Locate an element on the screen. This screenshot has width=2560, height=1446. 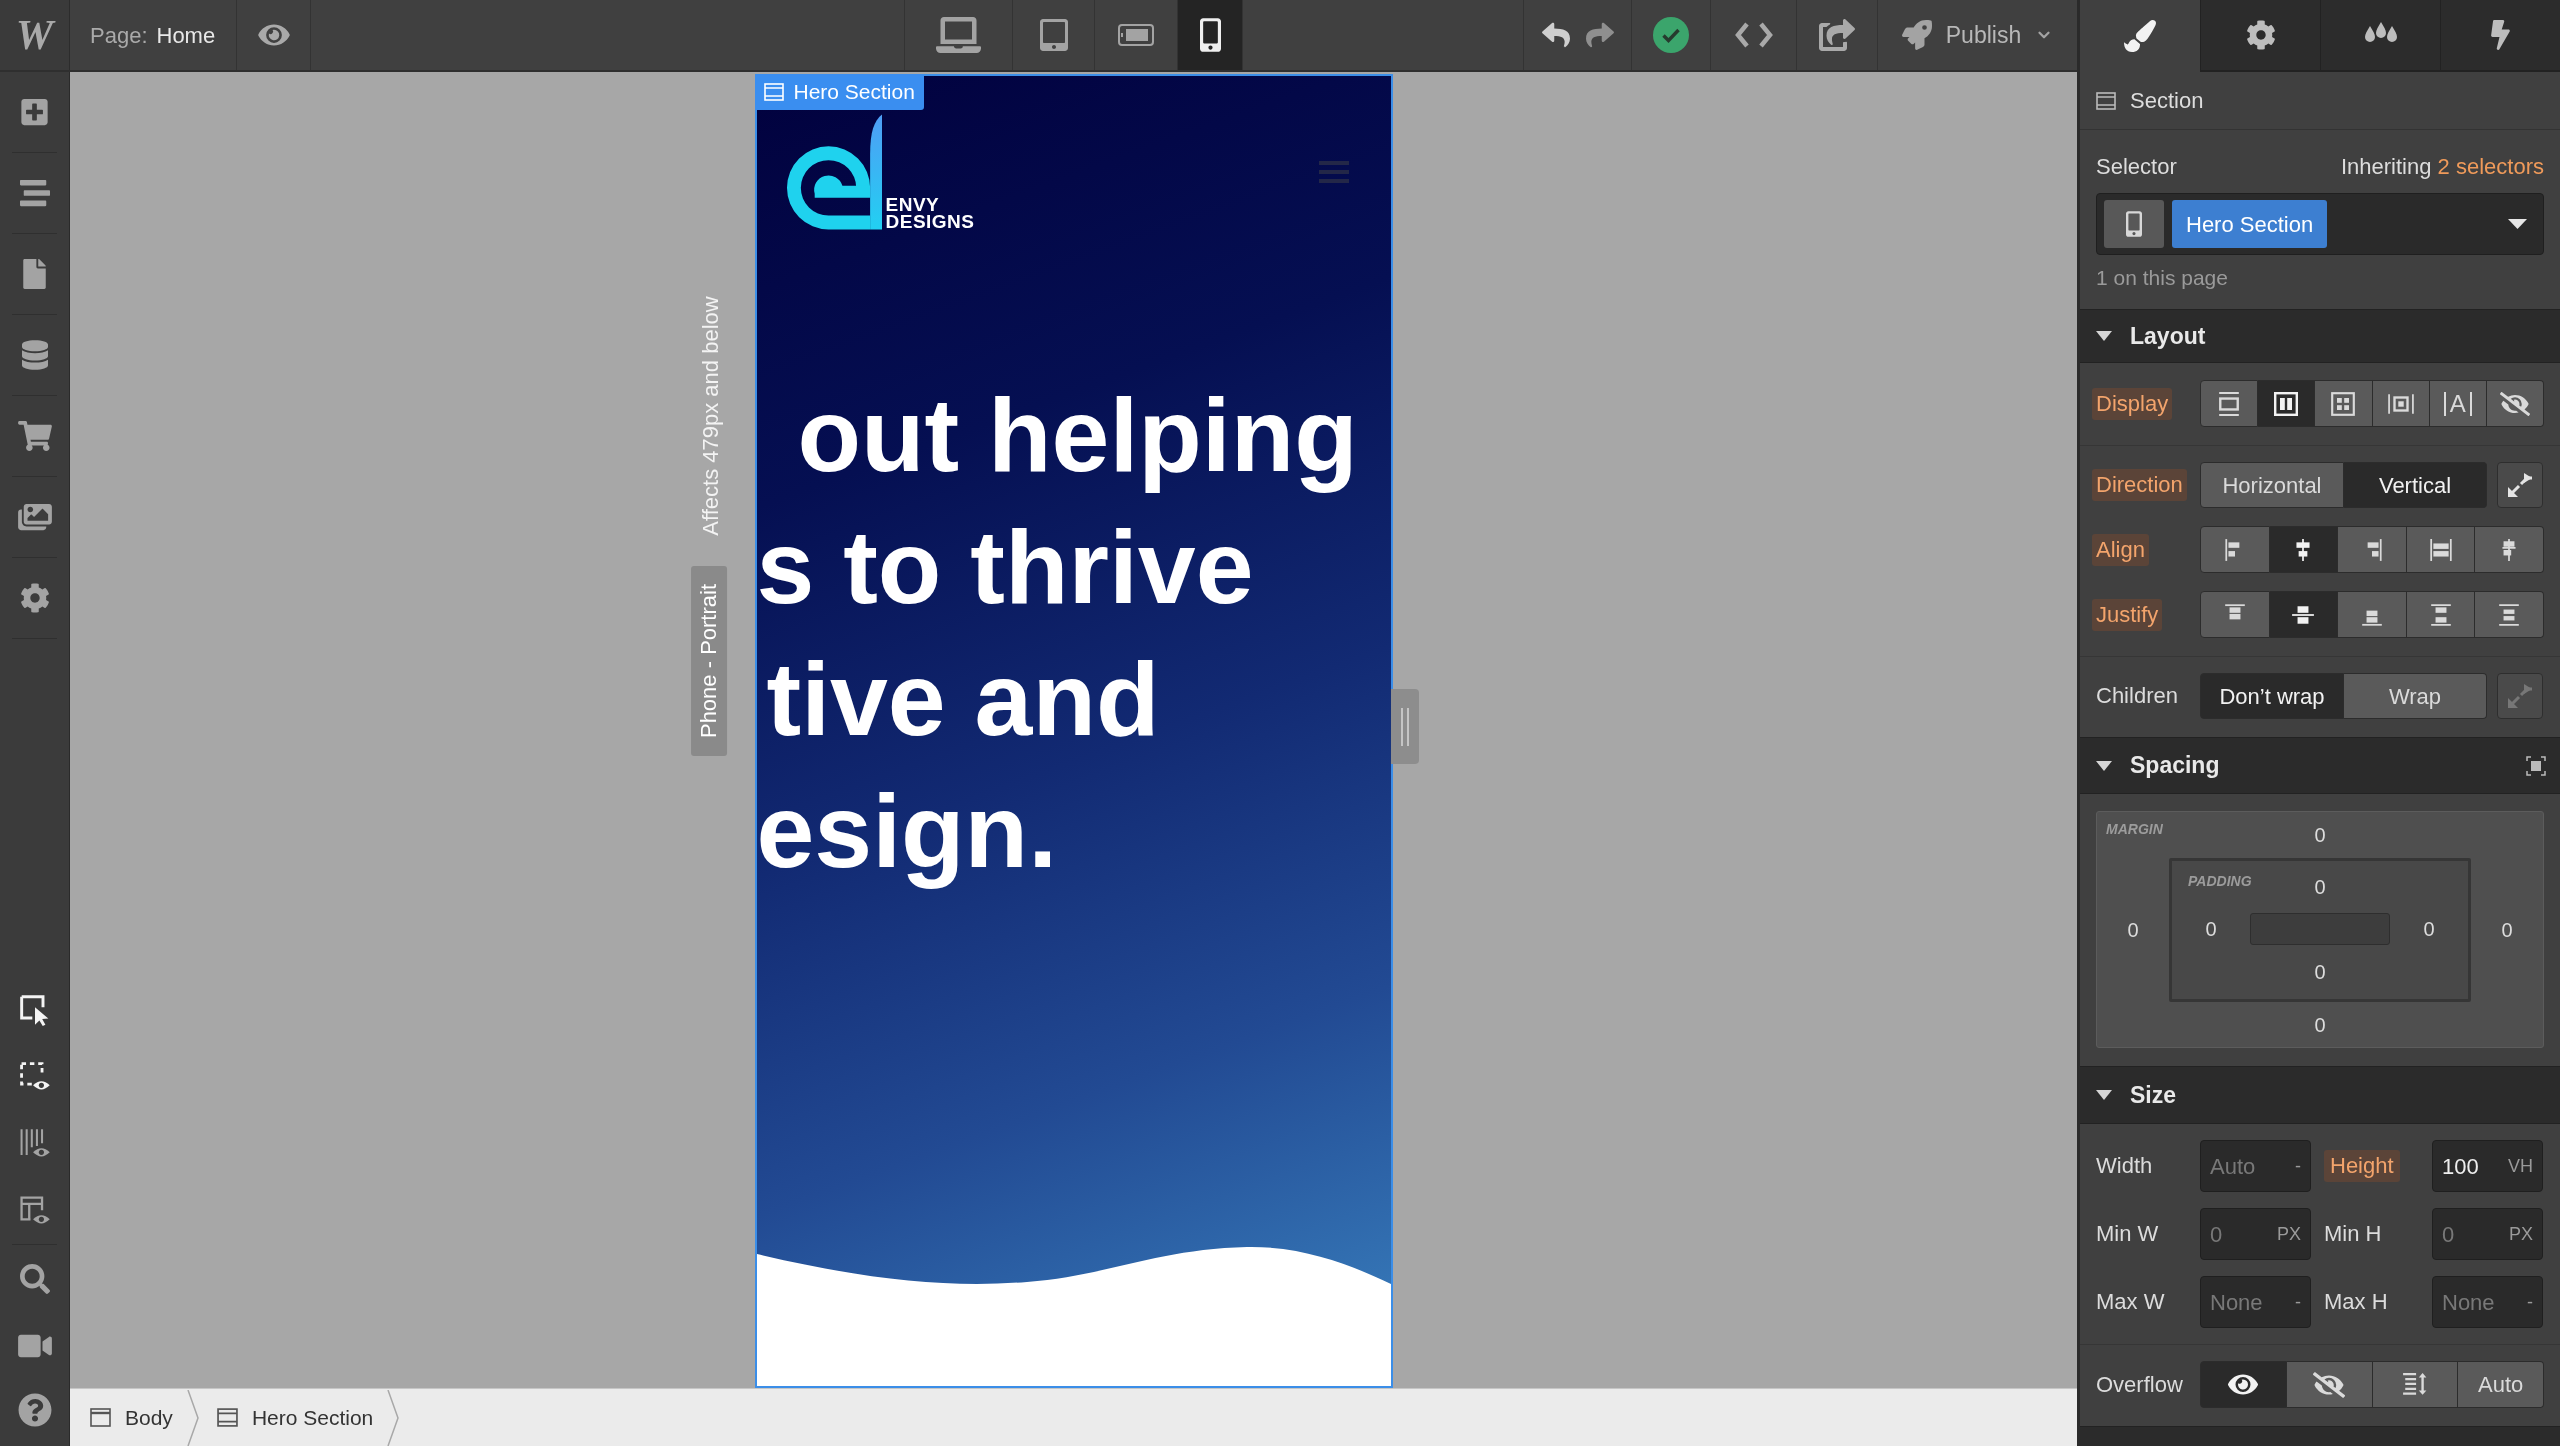
segment-button: Vertical is located at coordinates (2415, 485).